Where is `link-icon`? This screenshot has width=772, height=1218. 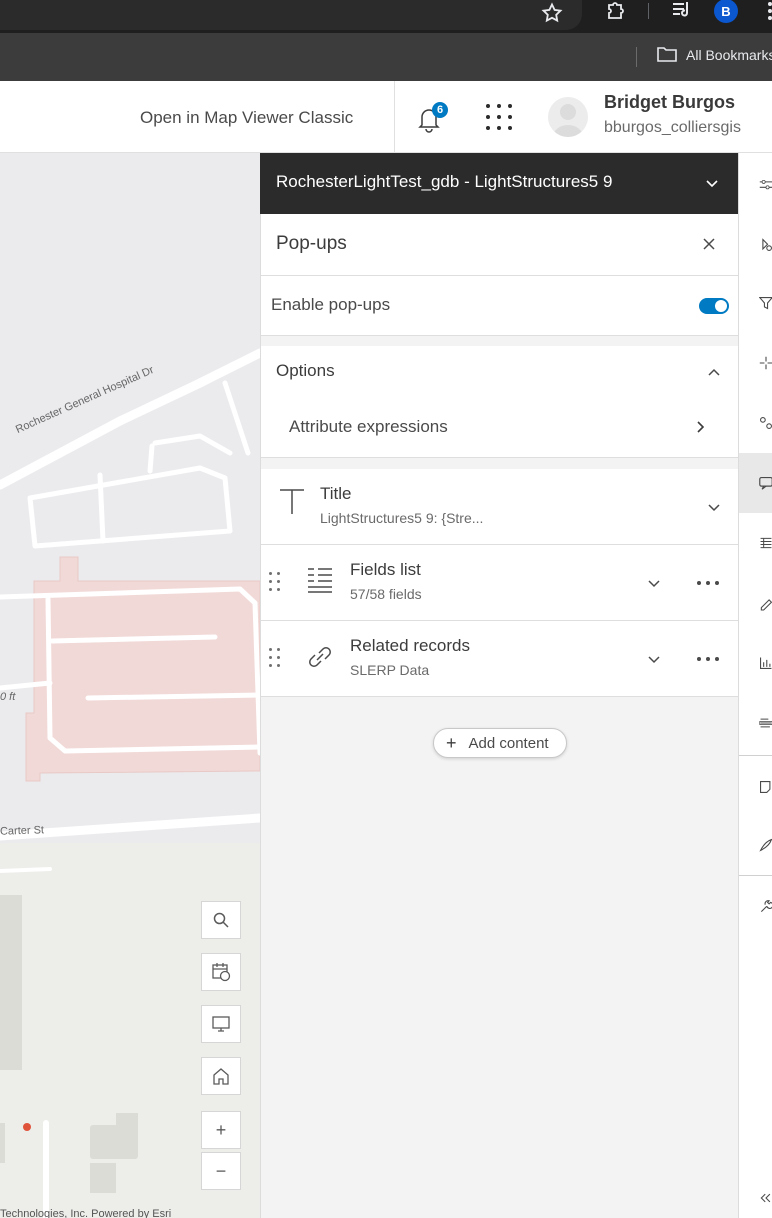 link-icon is located at coordinates (320, 657).